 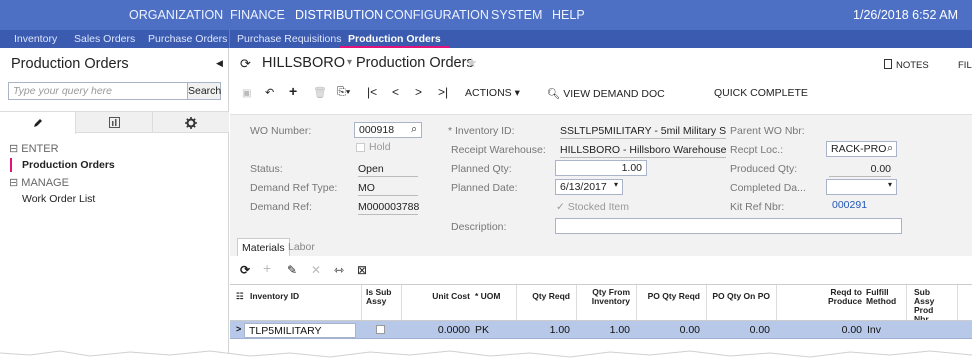 I want to click on subnav-sales-orders: Sales Orders, so click(x=104, y=39).